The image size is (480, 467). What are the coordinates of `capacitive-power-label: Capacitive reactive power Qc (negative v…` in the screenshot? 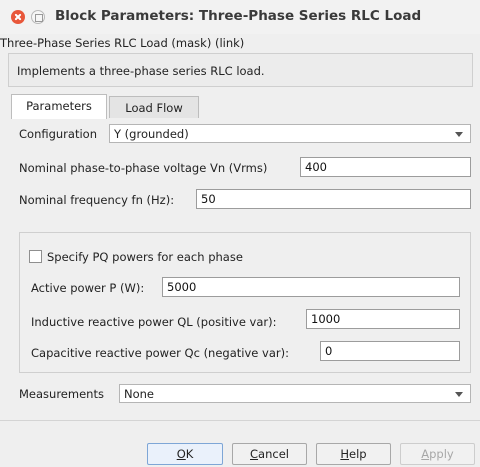 It's located at (160, 353).